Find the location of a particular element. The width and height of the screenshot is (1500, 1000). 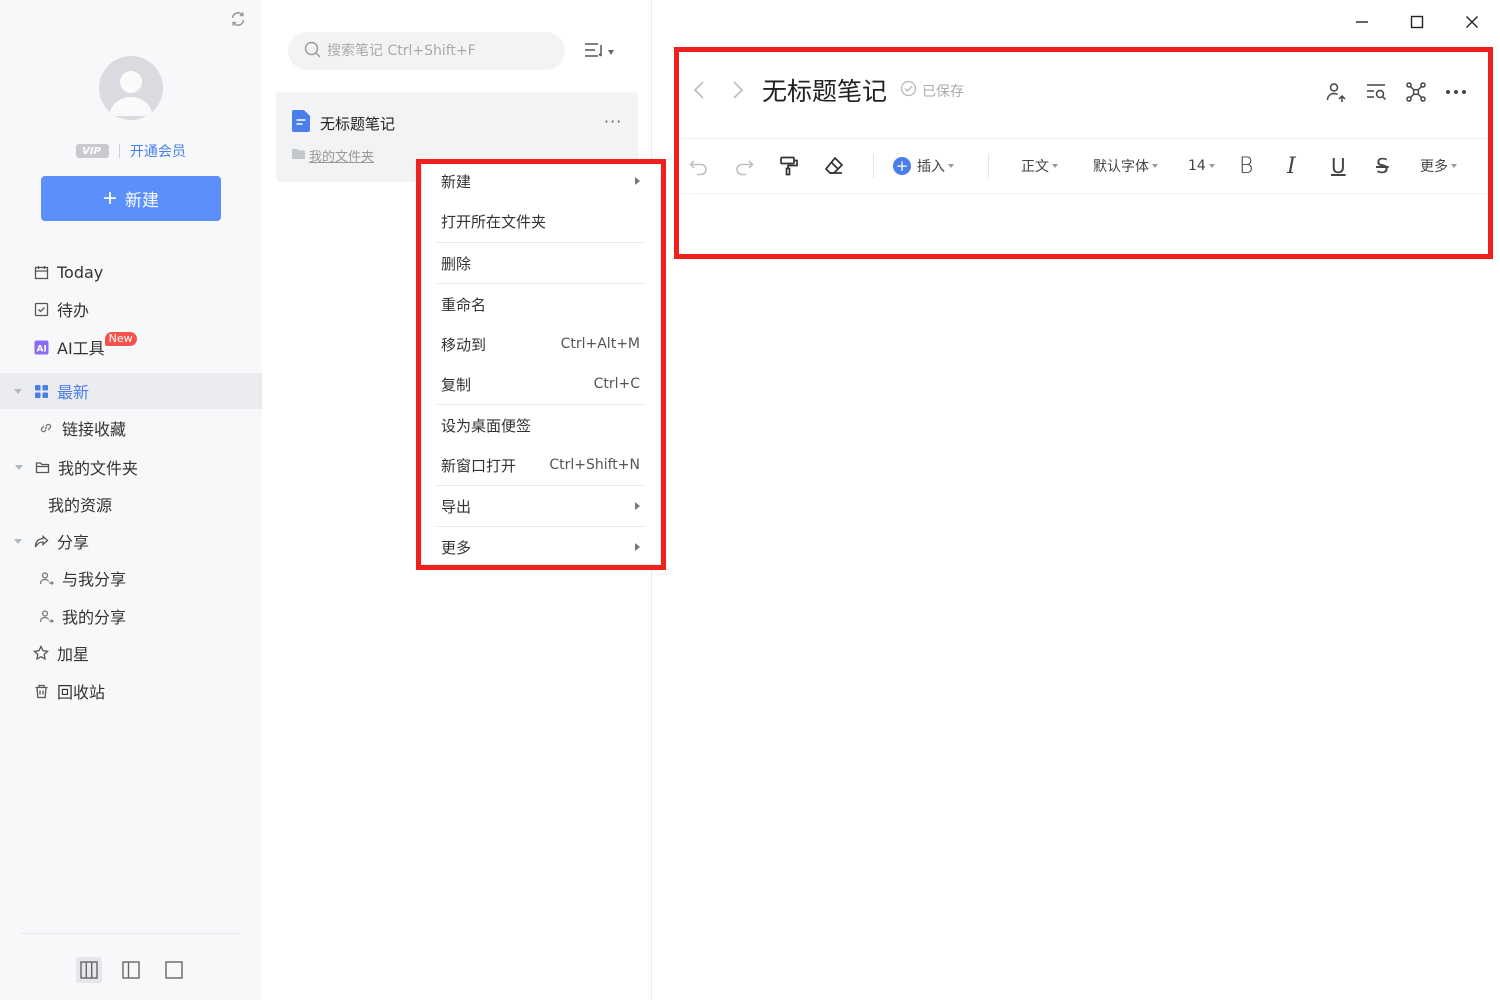

sidebar-item-trash: 回收站 is located at coordinates (131, 691).